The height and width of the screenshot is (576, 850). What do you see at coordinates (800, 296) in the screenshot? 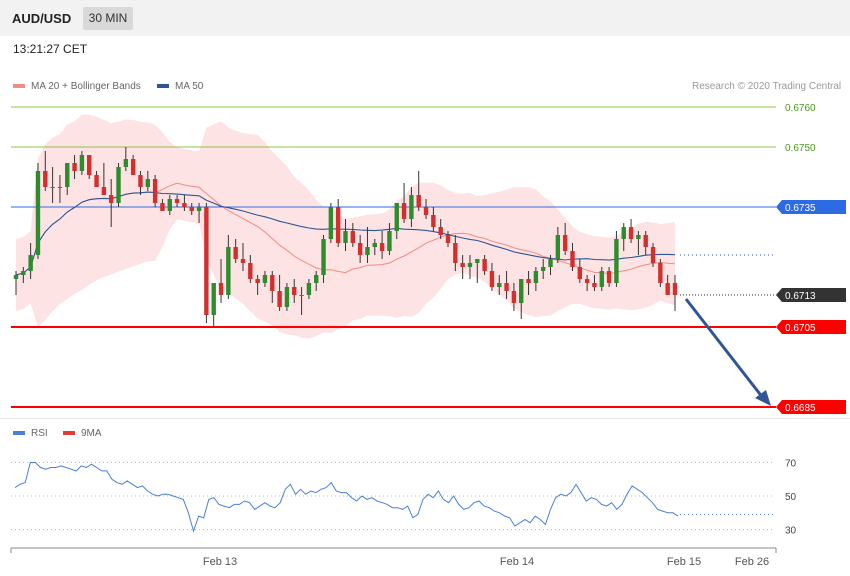
I see `price-label-0.6713: 0.6713` at bounding box center [800, 296].